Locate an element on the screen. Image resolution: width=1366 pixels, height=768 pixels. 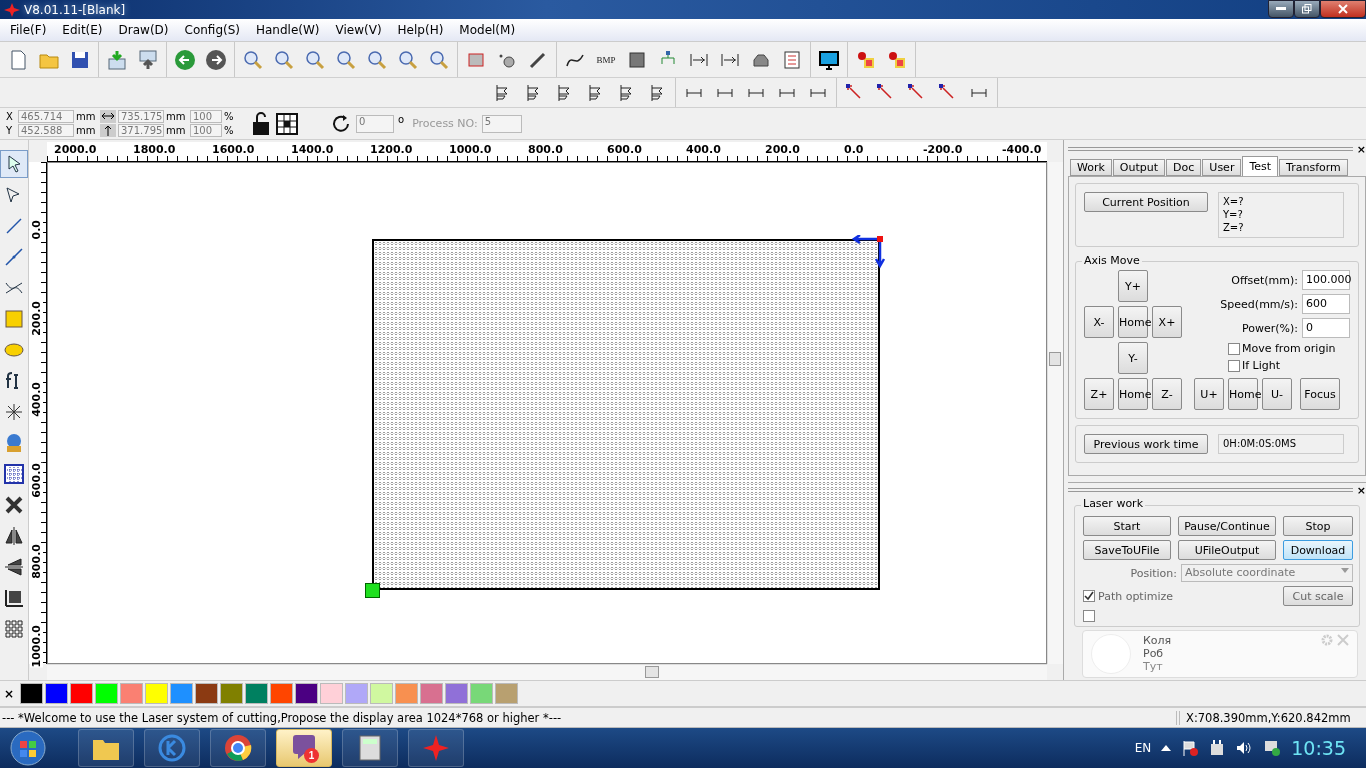
laser-button: Pause/Continue is located at coordinates (1227, 526).